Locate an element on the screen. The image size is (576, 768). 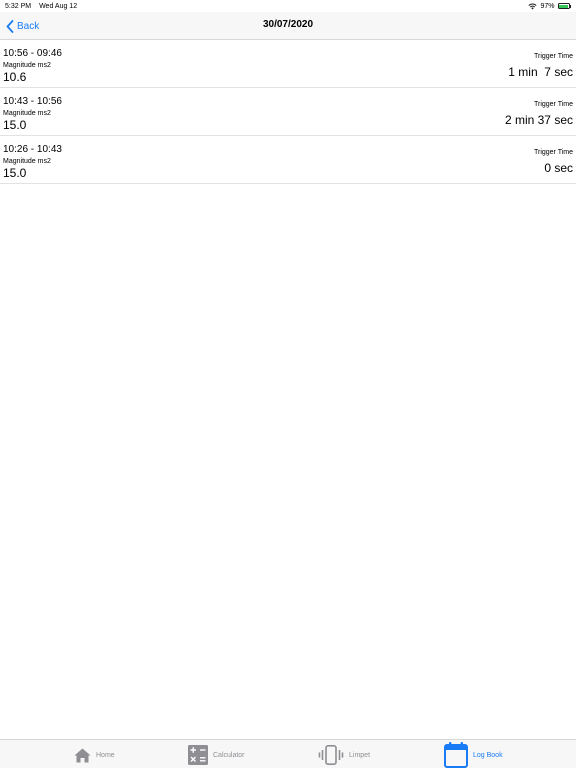
wifi-icon is located at coordinates (533, 6).